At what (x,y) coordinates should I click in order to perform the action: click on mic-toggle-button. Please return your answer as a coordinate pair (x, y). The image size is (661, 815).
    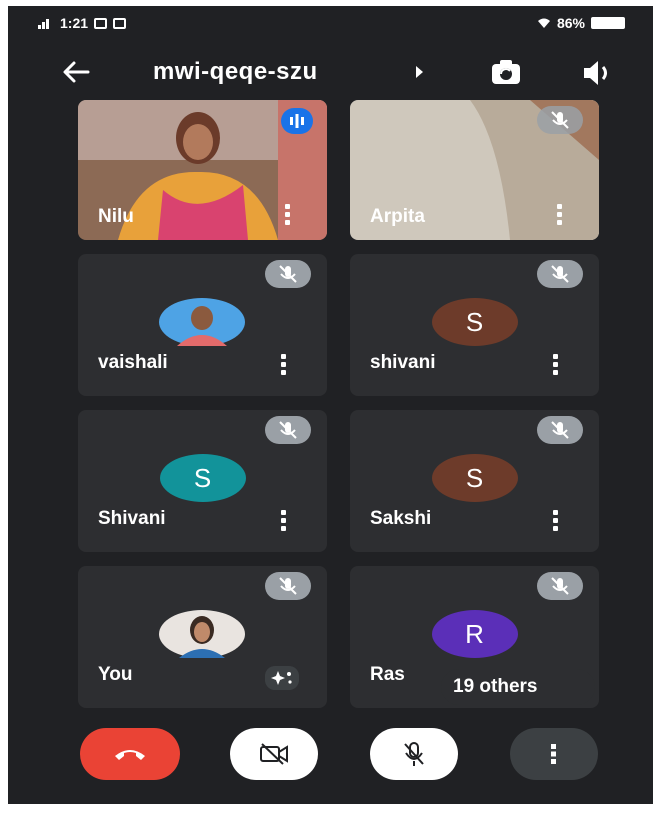
    Looking at the image, I should click on (414, 754).